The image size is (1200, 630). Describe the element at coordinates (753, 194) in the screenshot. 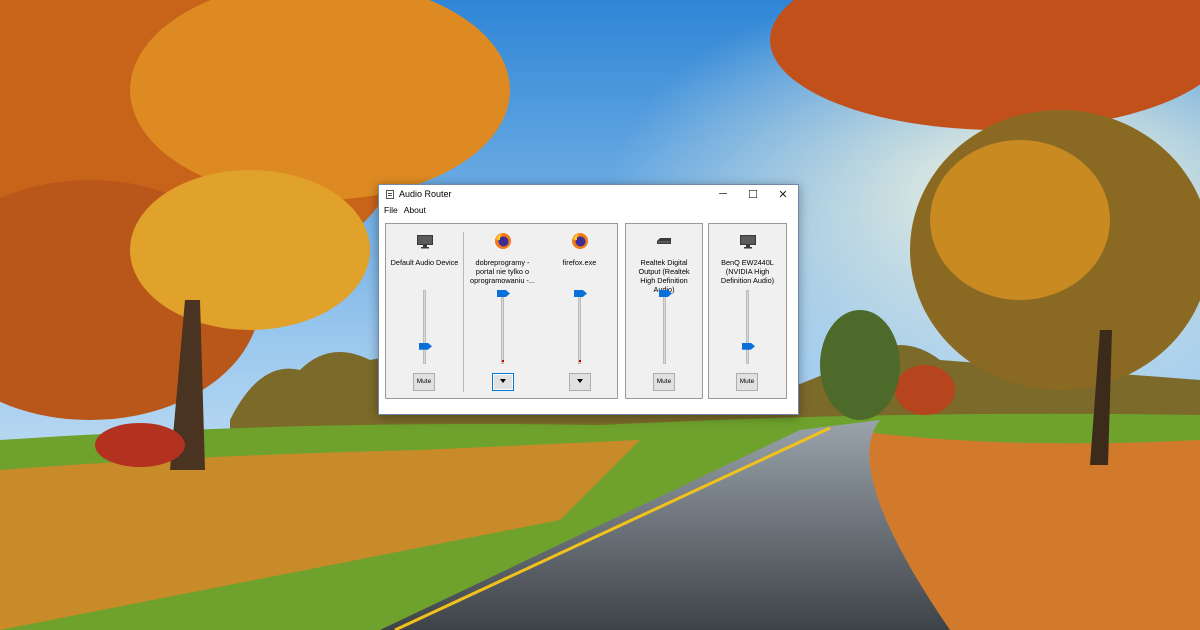

I see `maximize-button: ☐` at that location.